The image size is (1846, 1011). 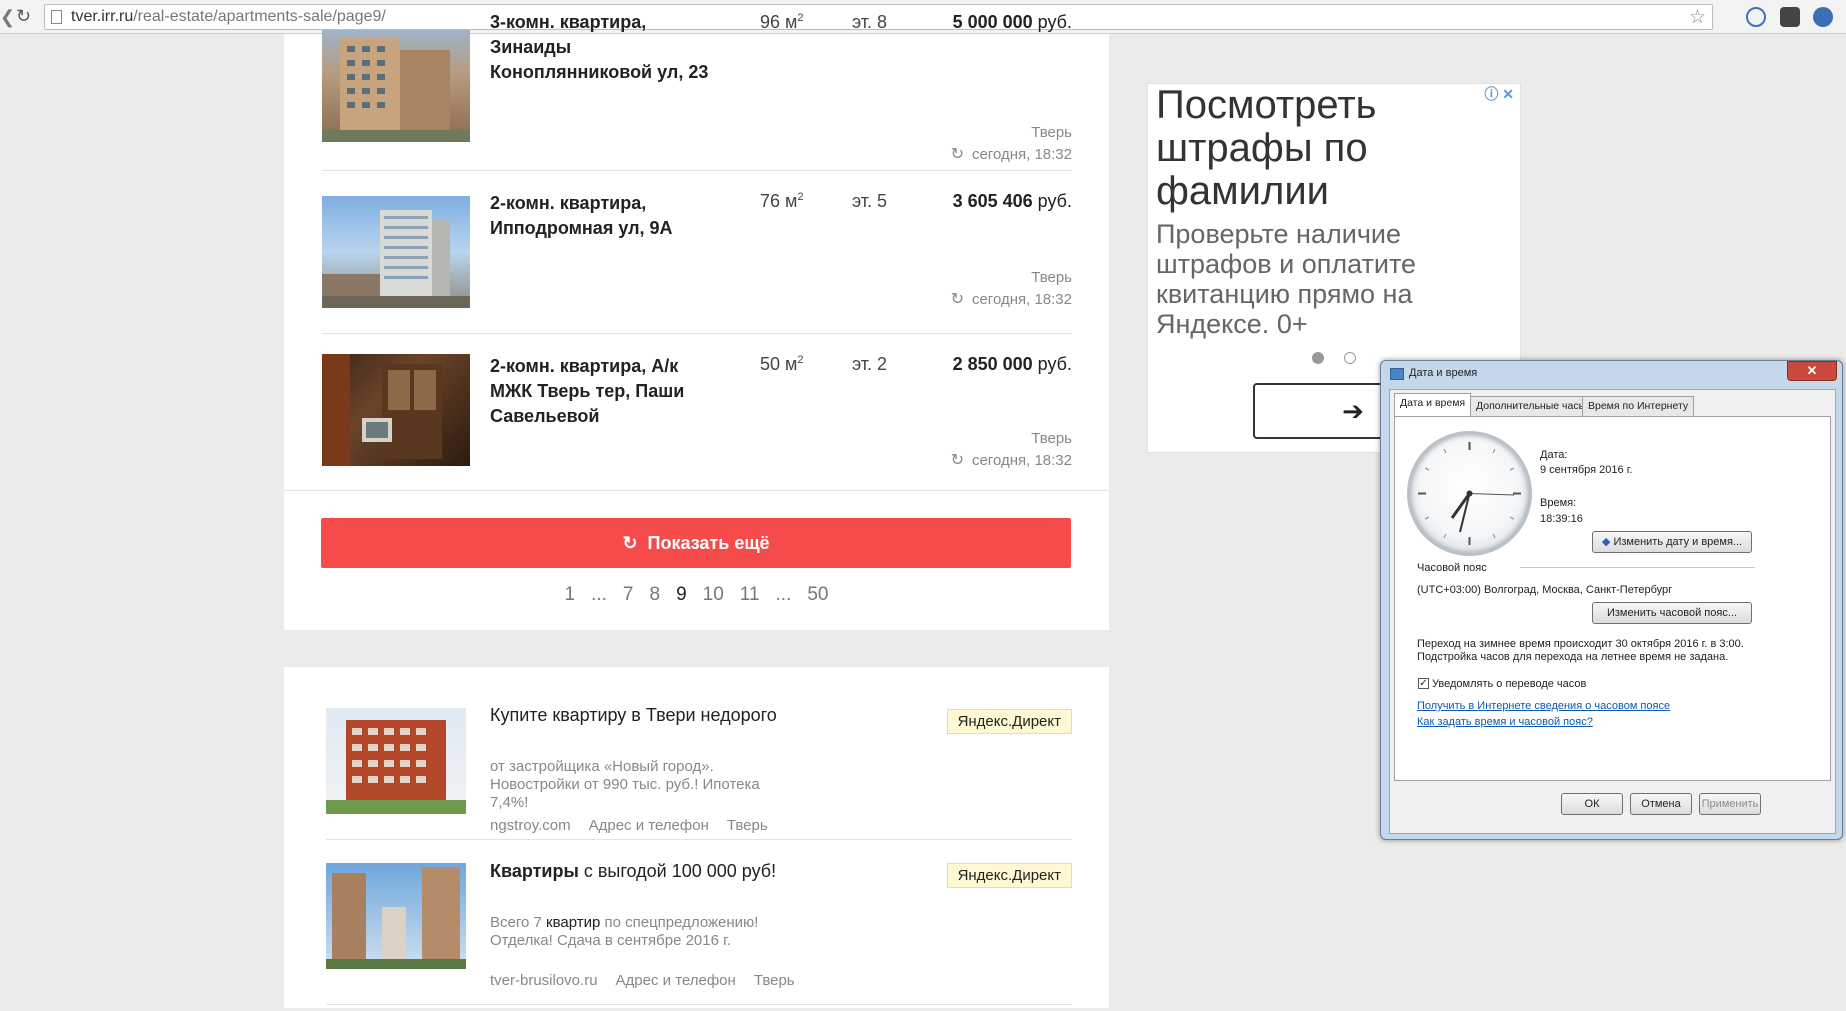 I want to click on page-icon, so click(x=56, y=17).